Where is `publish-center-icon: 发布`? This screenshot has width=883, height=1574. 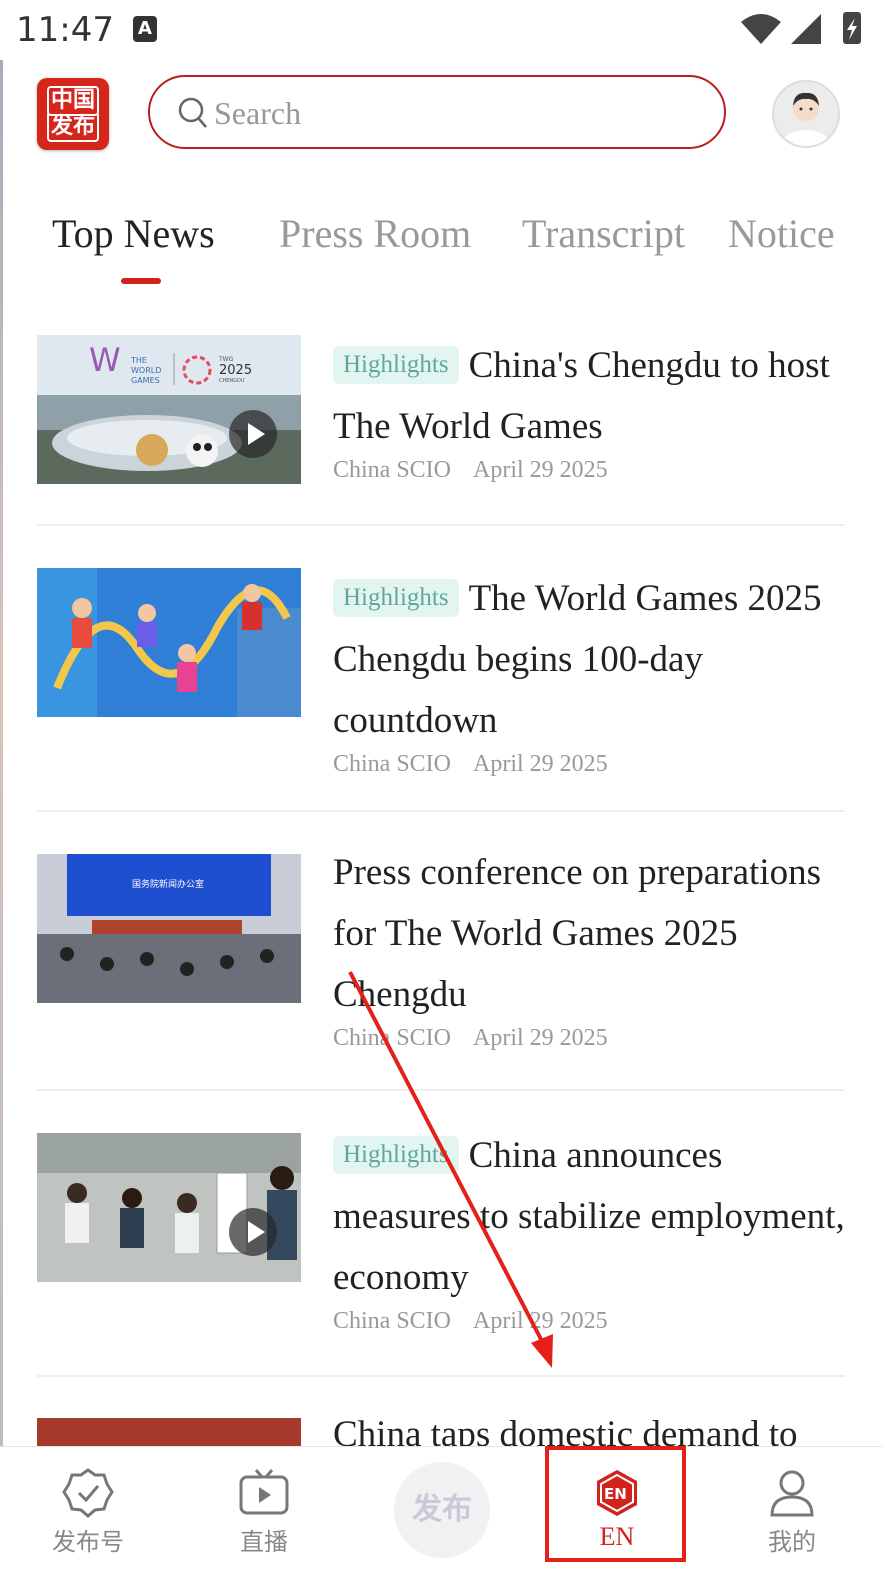
publish-center-icon: 发布 is located at coordinates (442, 1510).